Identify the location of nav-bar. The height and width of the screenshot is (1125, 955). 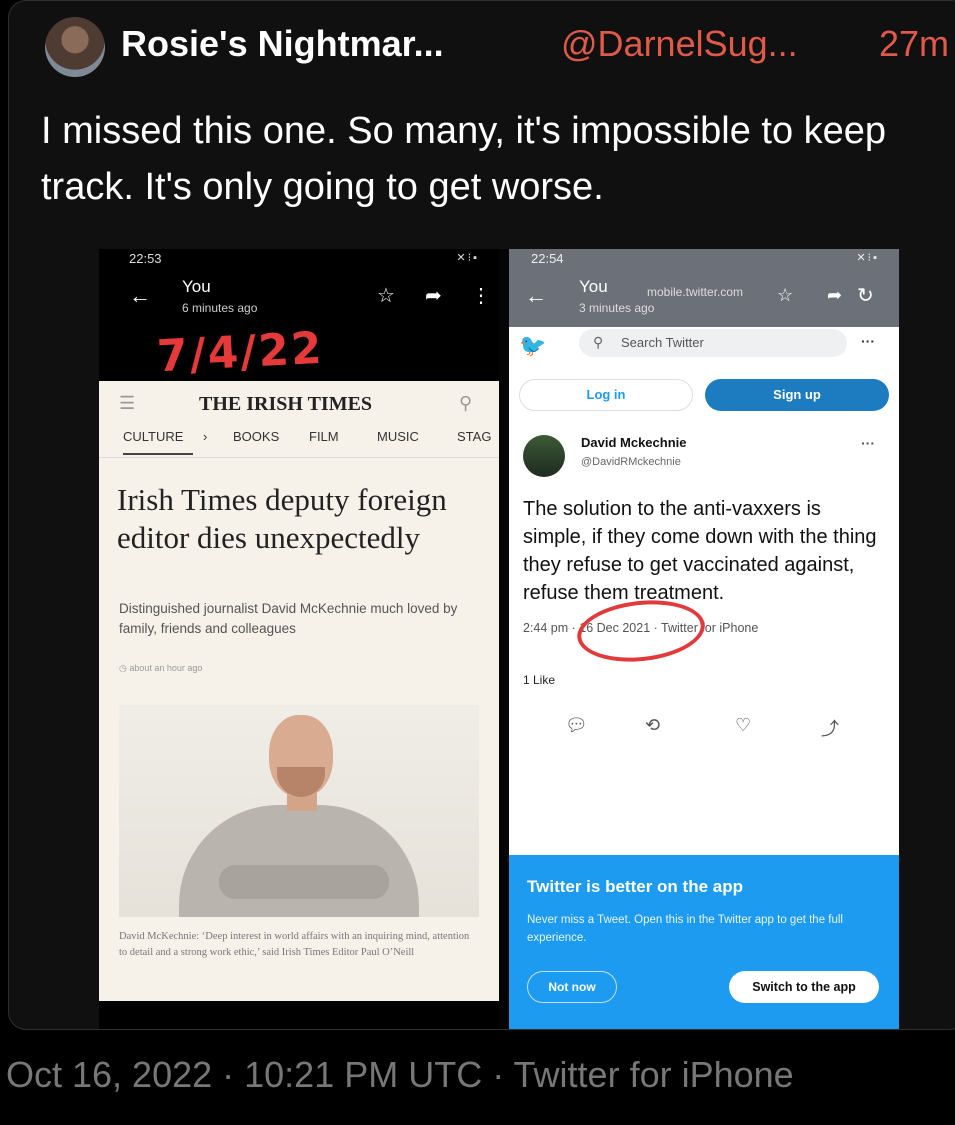
(299, 1015).